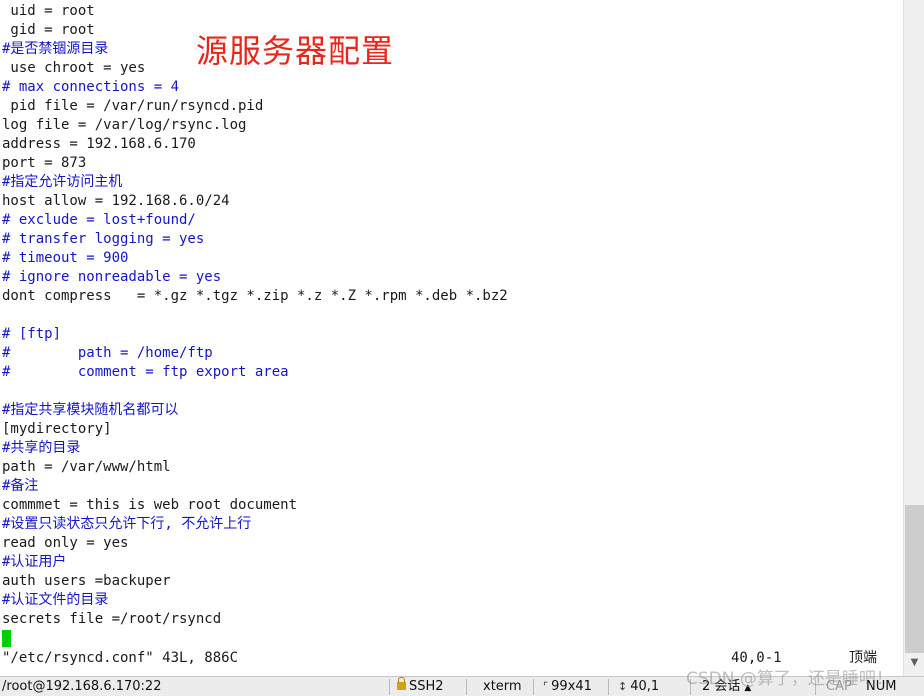 The height and width of the screenshot is (696, 924). Describe the element at coordinates (120, 658) in the screenshot. I see `file-info: "/etc/rsyncd.conf" 43L, 886C` at that location.